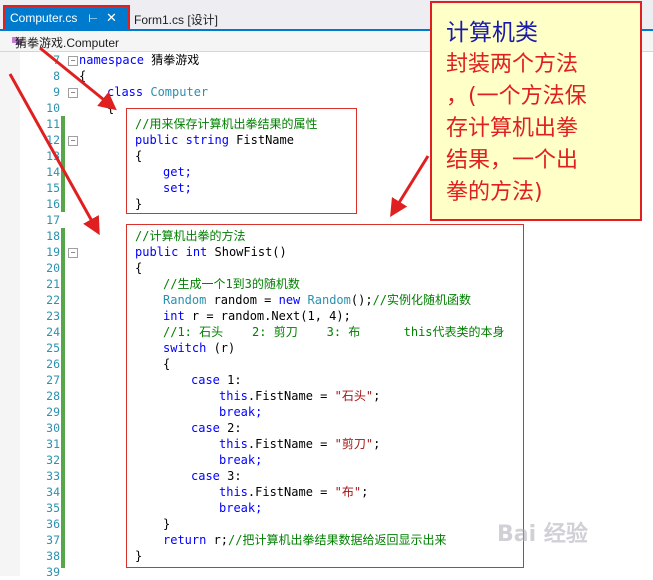 This screenshot has height=580, width=653. Describe the element at coordinates (53, 492) in the screenshot. I see `line-number: 34` at that location.